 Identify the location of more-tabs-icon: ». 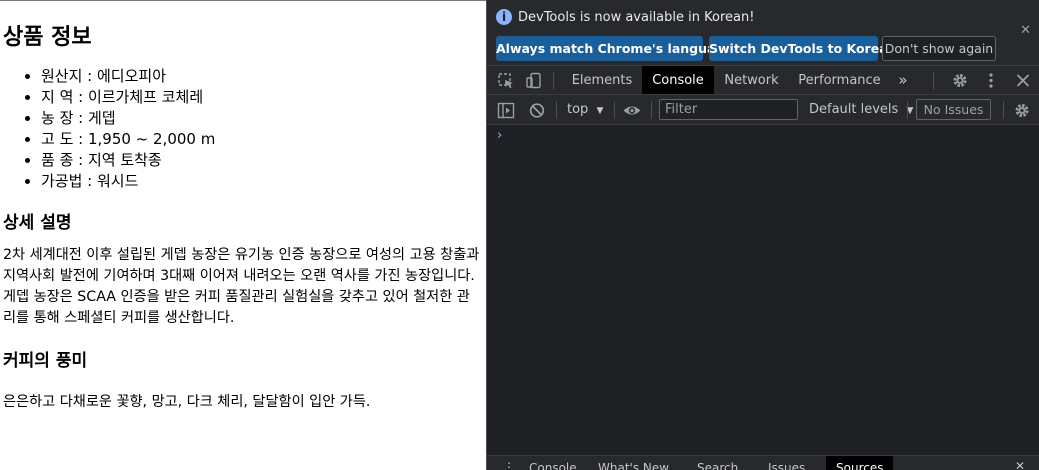
(903, 80).